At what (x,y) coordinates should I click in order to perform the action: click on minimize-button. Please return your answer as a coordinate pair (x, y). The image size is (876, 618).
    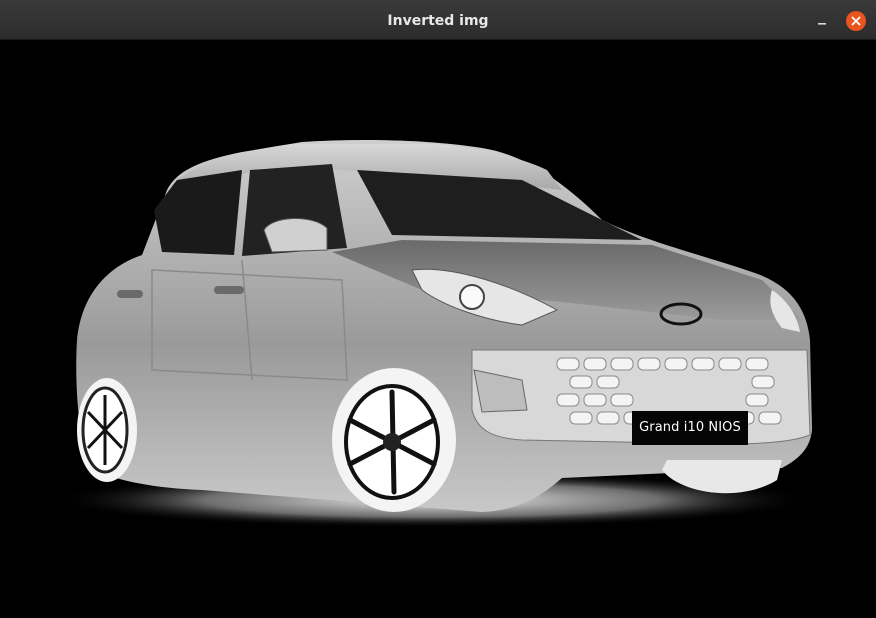
    Looking at the image, I should click on (822, 21).